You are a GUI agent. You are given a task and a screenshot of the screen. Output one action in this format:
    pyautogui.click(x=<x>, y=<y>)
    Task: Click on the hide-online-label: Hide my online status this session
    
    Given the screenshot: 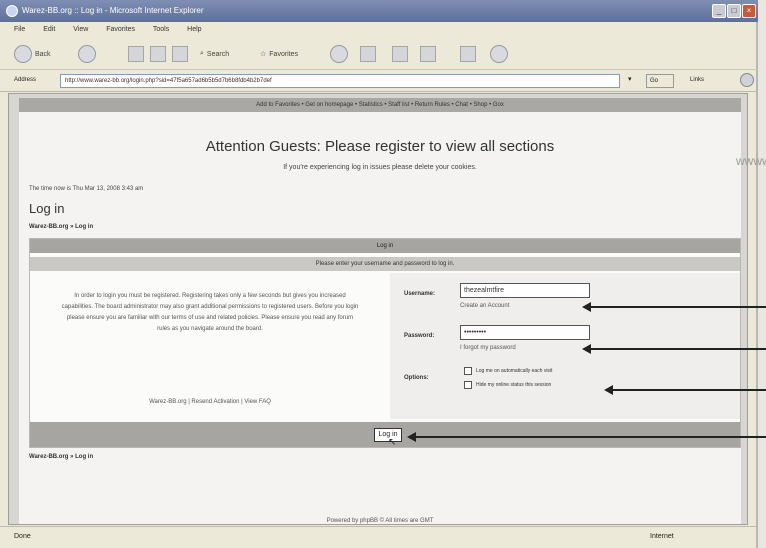 What is the action you would take?
    pyautogui.click(x=513, y=385)
    